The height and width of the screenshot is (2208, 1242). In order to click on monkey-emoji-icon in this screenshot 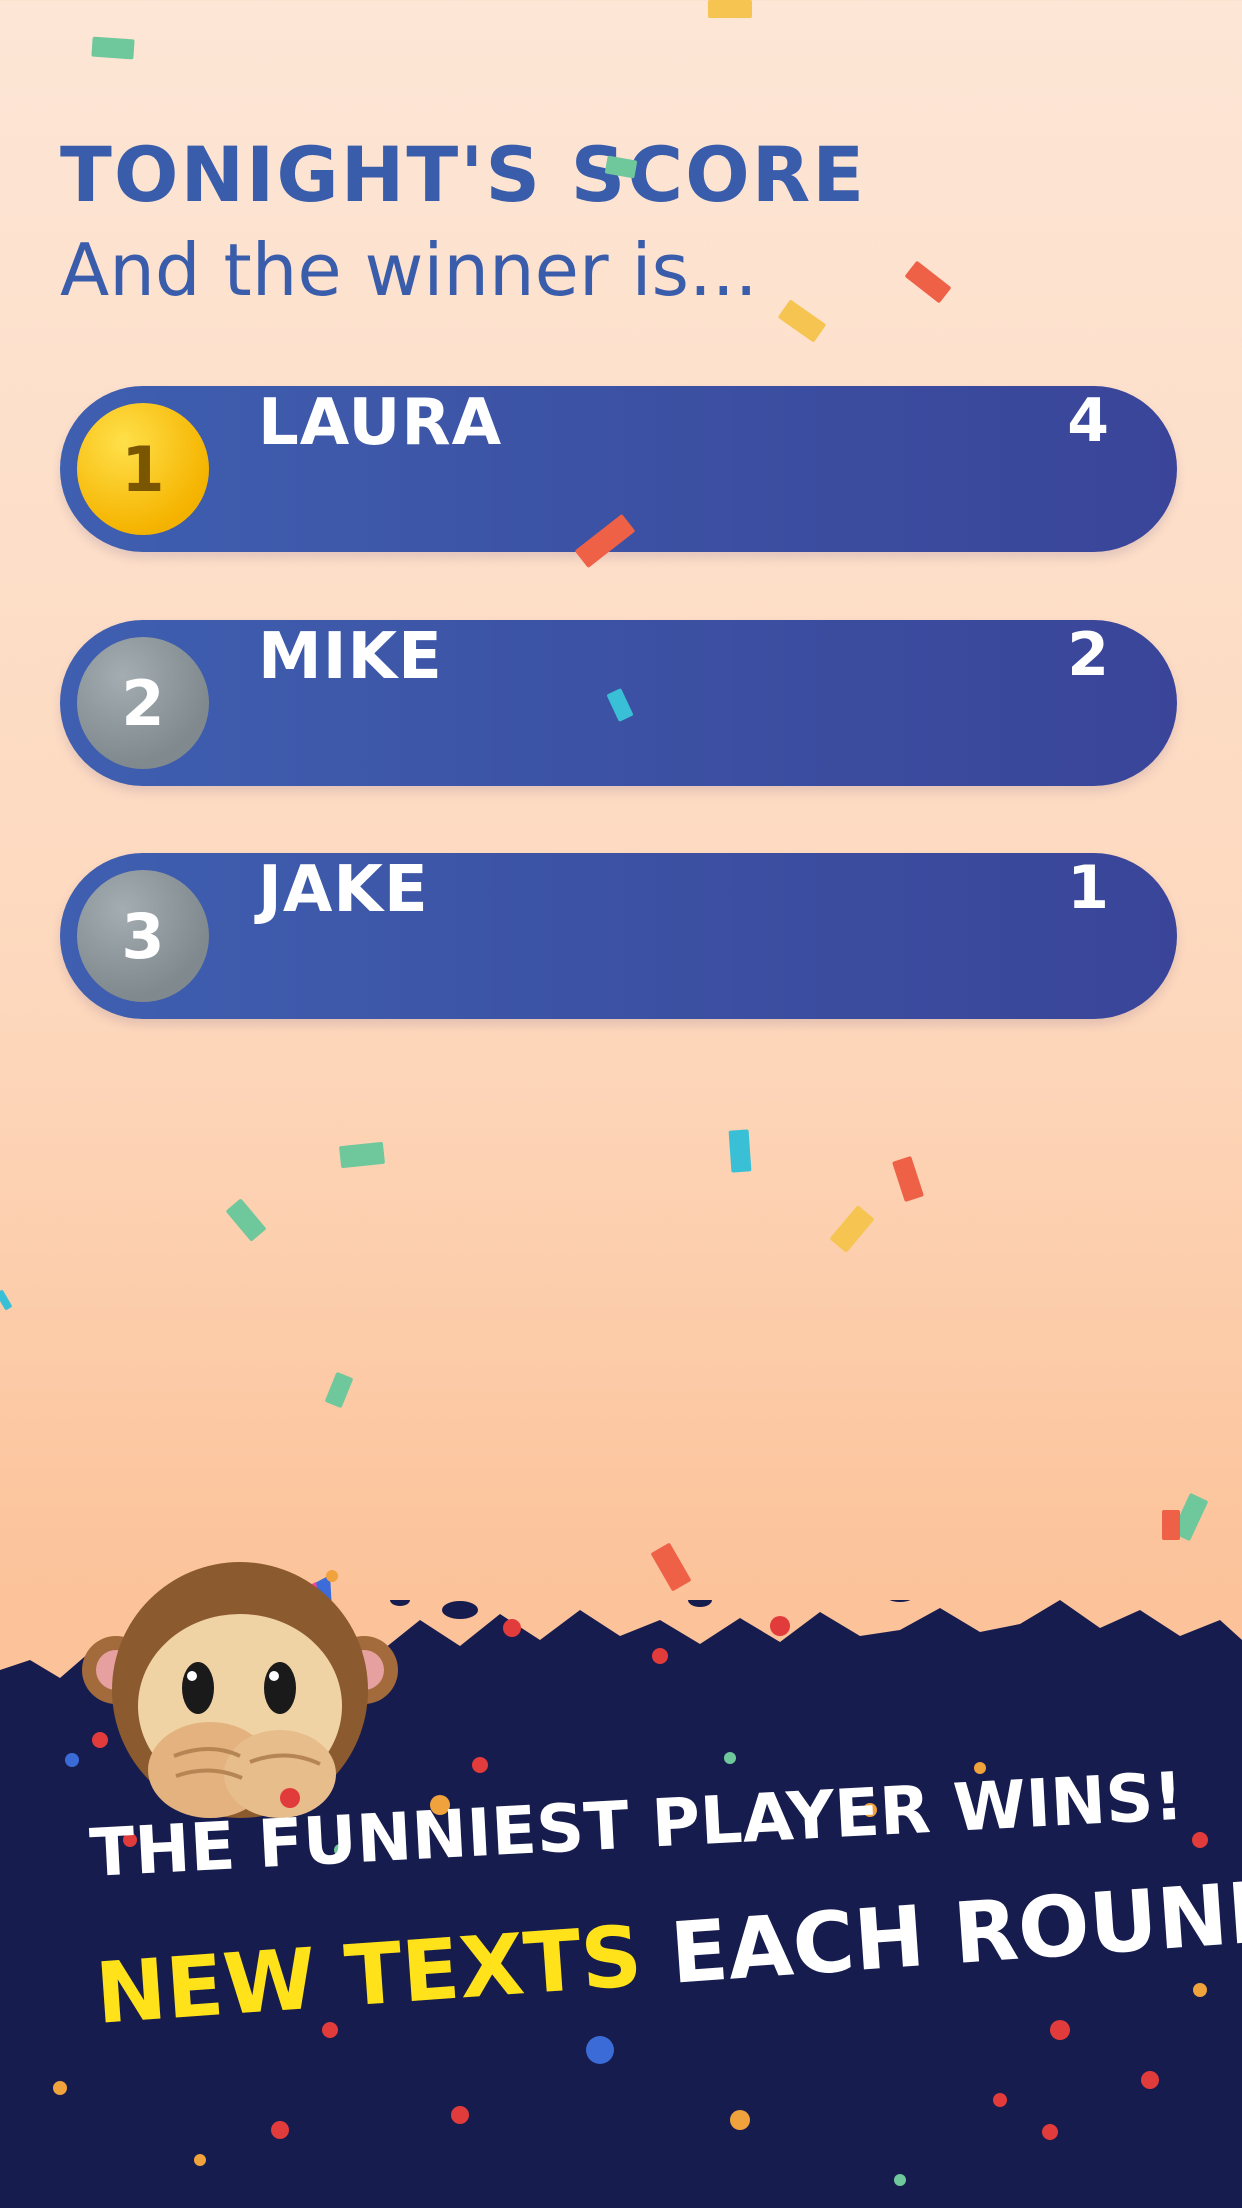, I will do `click(240, 1660)`.